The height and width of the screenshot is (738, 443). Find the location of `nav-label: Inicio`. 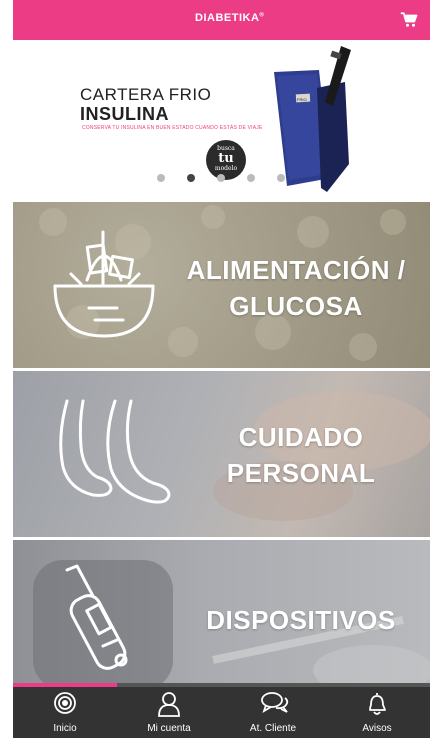

nav-label: Inicio is located at coordinates (65, 728).